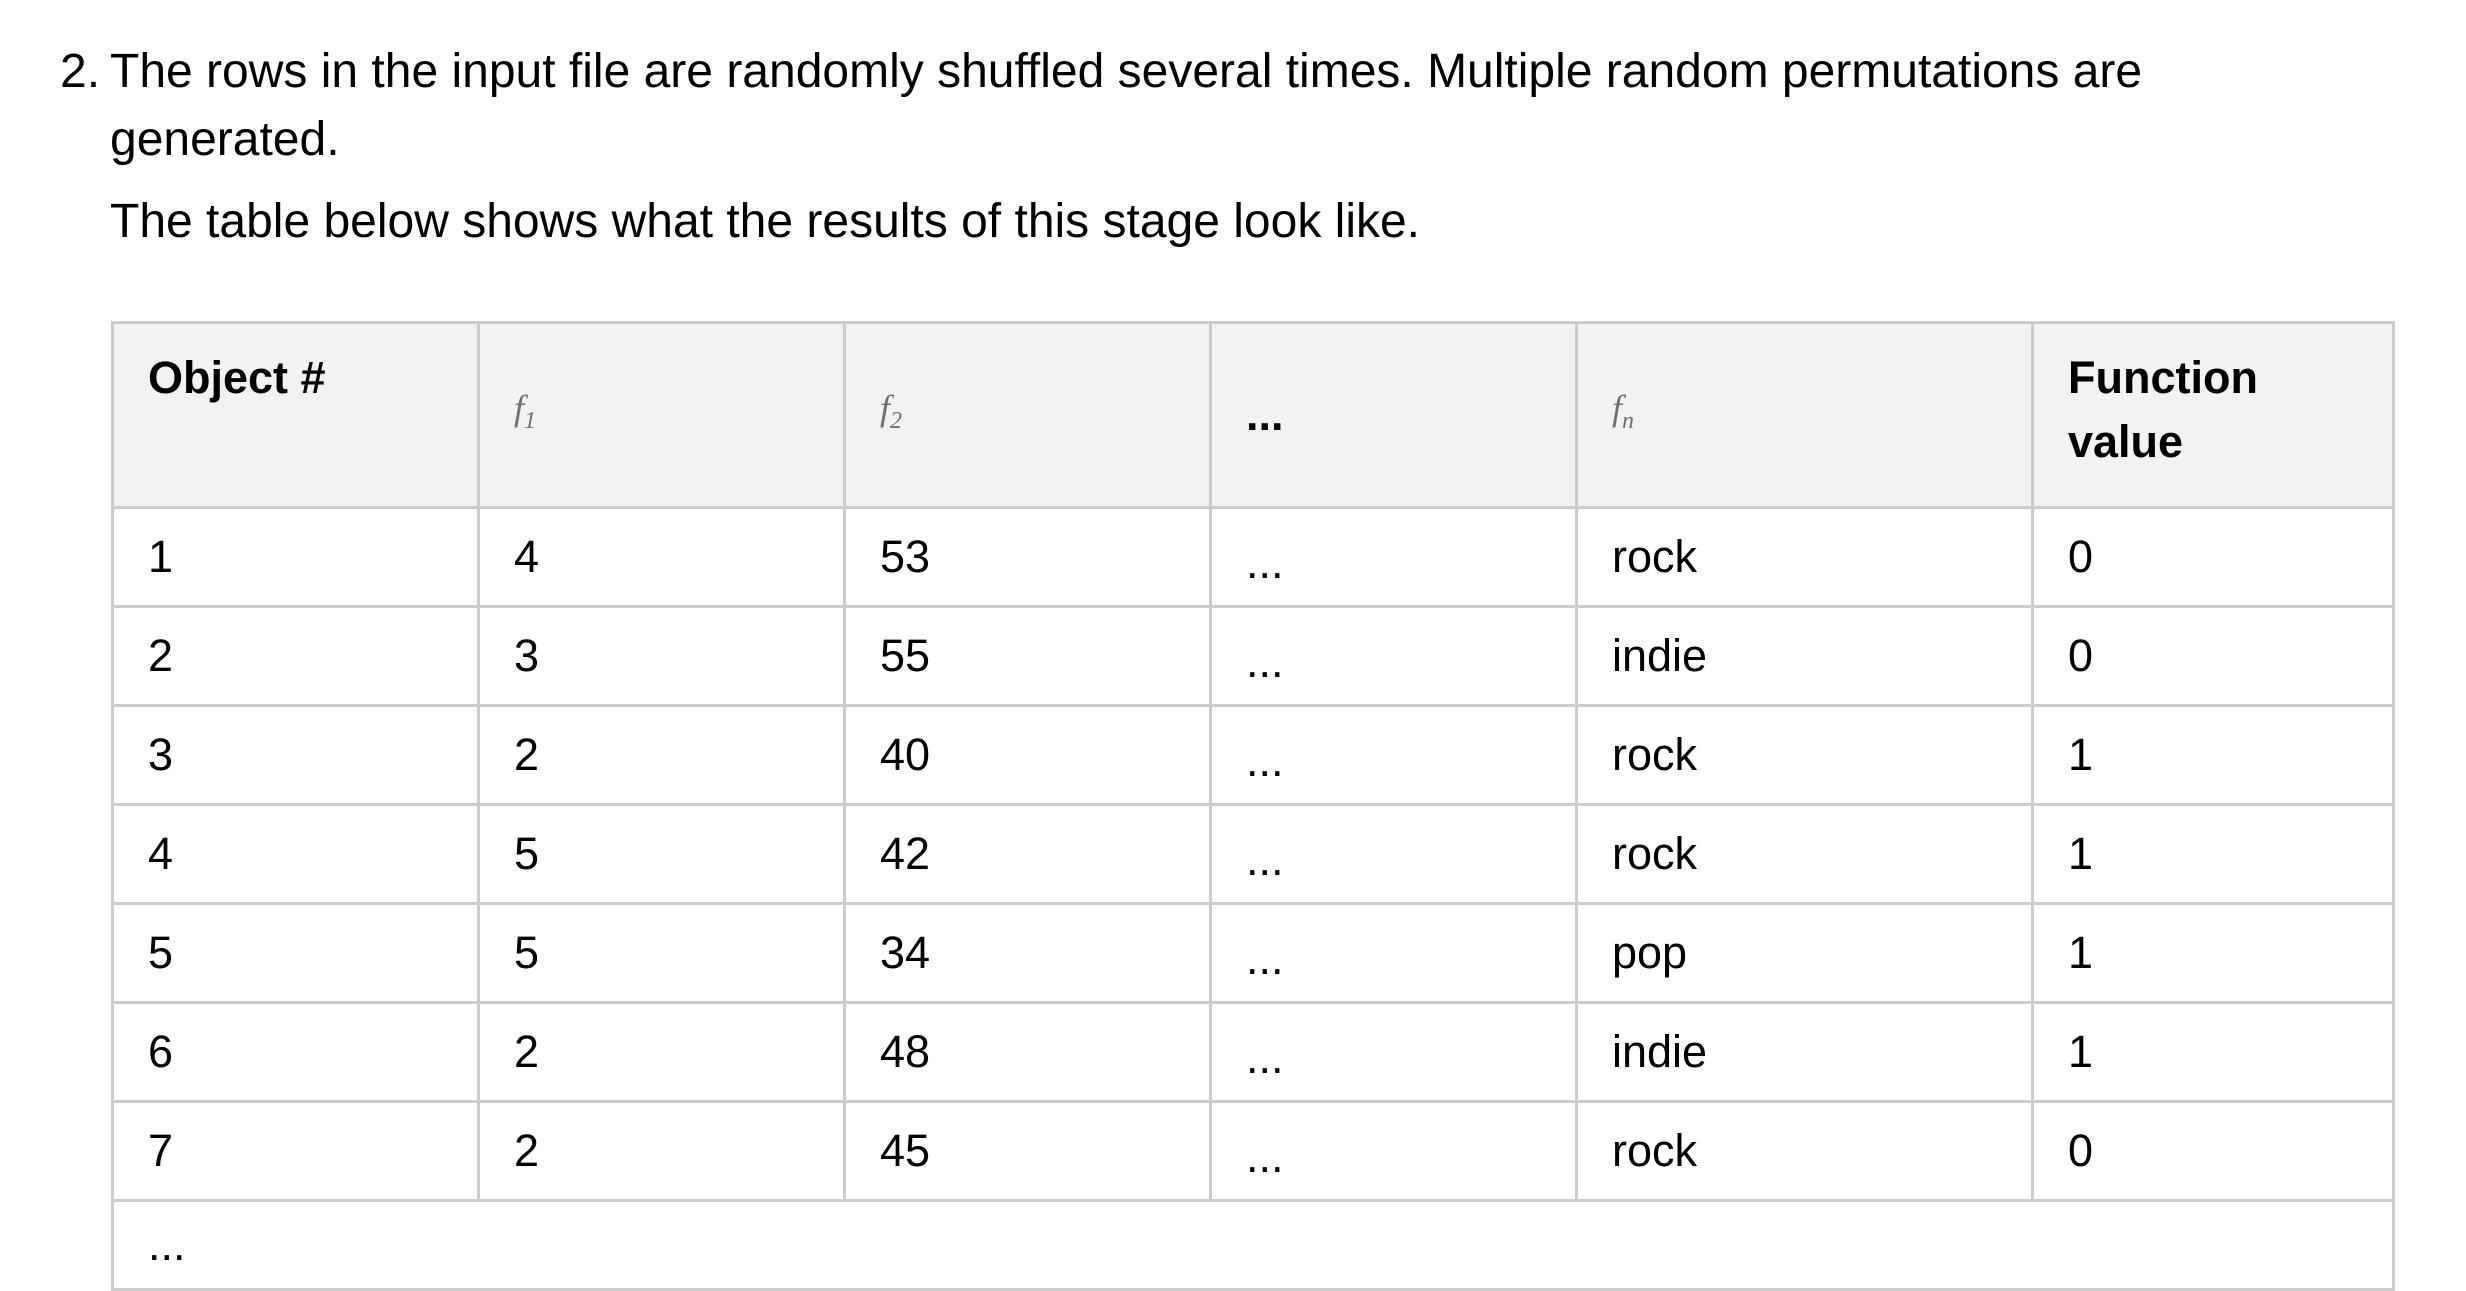 This screenshot has height=1291, width=2466. I want to click on table-row: 5 5 34 ... pop 1, so click(1253, 953).